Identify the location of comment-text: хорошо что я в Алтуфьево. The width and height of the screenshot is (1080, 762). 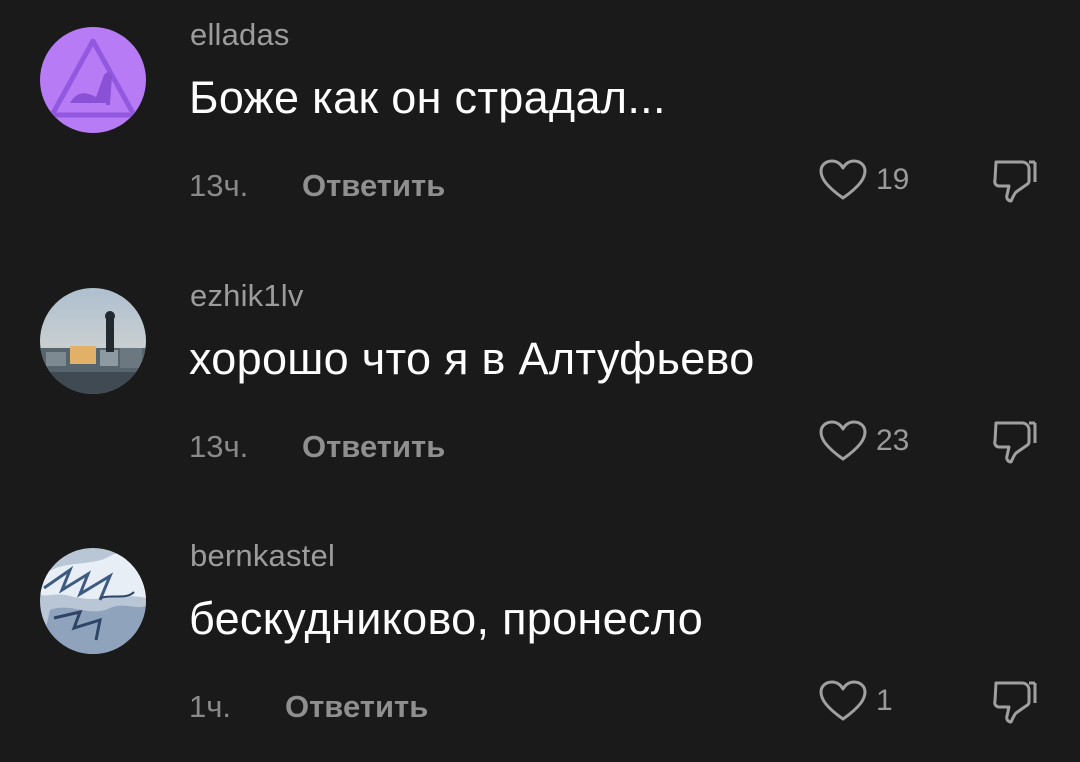
(472, 358).